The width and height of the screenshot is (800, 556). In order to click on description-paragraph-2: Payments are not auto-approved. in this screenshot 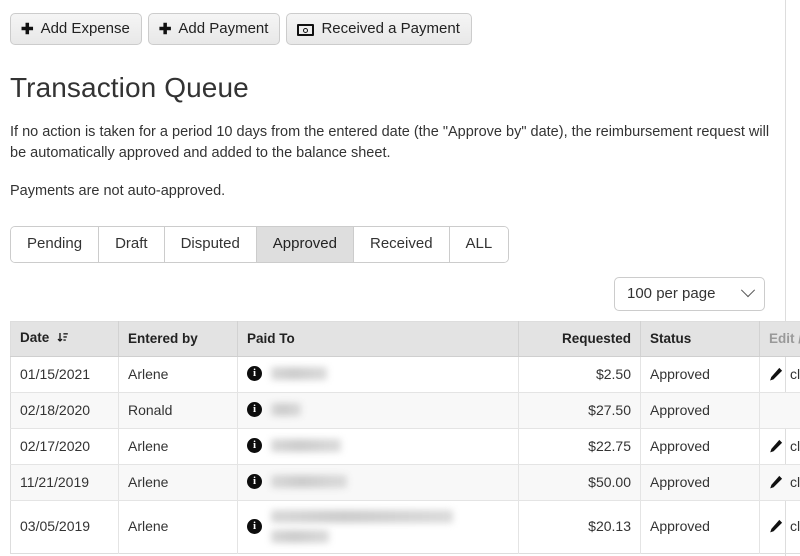, I will do `click(118, 190)`.